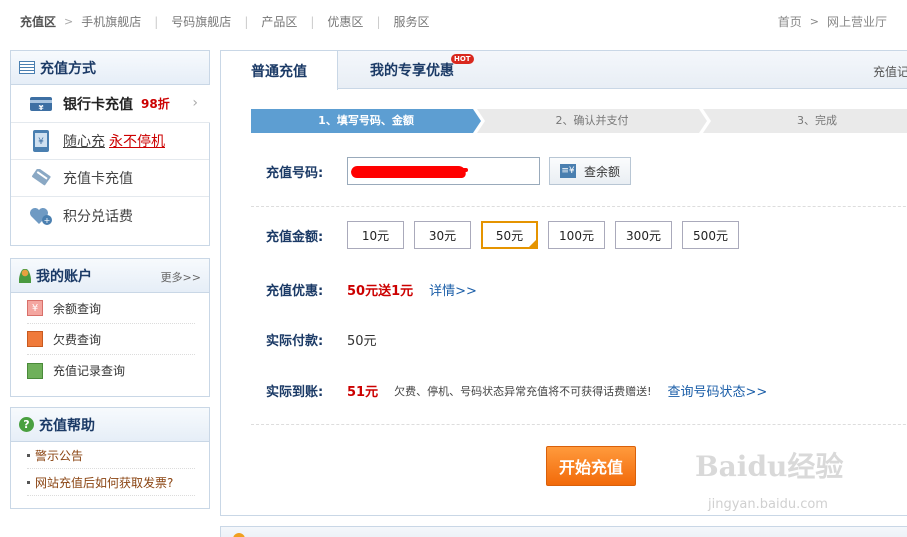 The width and height of the screenshot is (907, 537). Describe the element at coordinates (443, 171) in the screenshot. I see `phone-number-input` at that location.